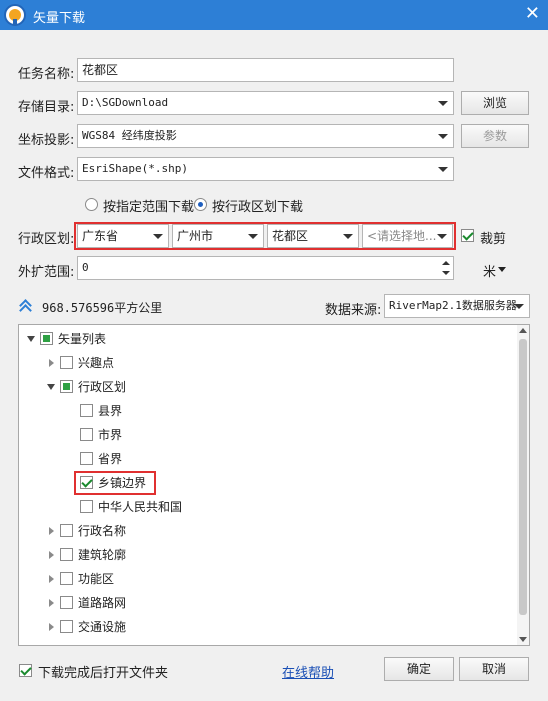 This screenshot has height=701, width=548. Describe the element at coordinates (102, 627) in the screenshot. I see `tree-label: 交通设施` at that location.